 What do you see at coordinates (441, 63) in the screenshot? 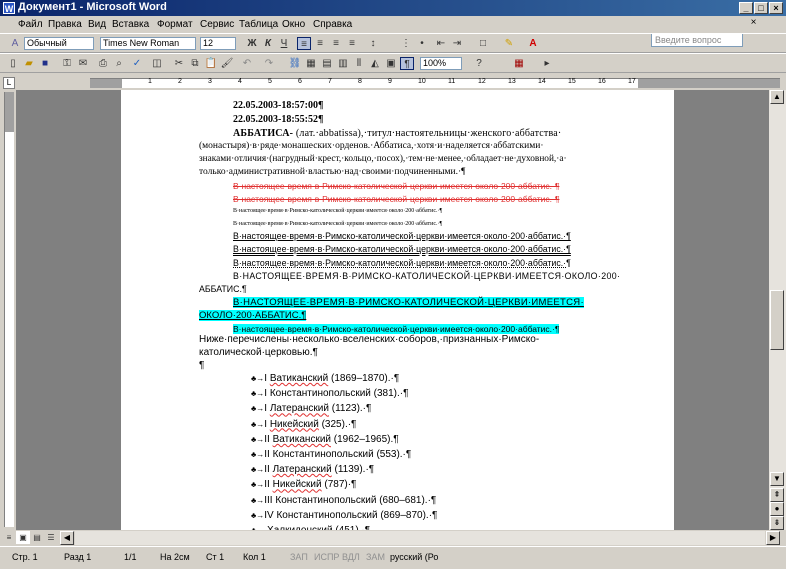
I see `zoom-select: 100%` at bounding box center [441, 63].